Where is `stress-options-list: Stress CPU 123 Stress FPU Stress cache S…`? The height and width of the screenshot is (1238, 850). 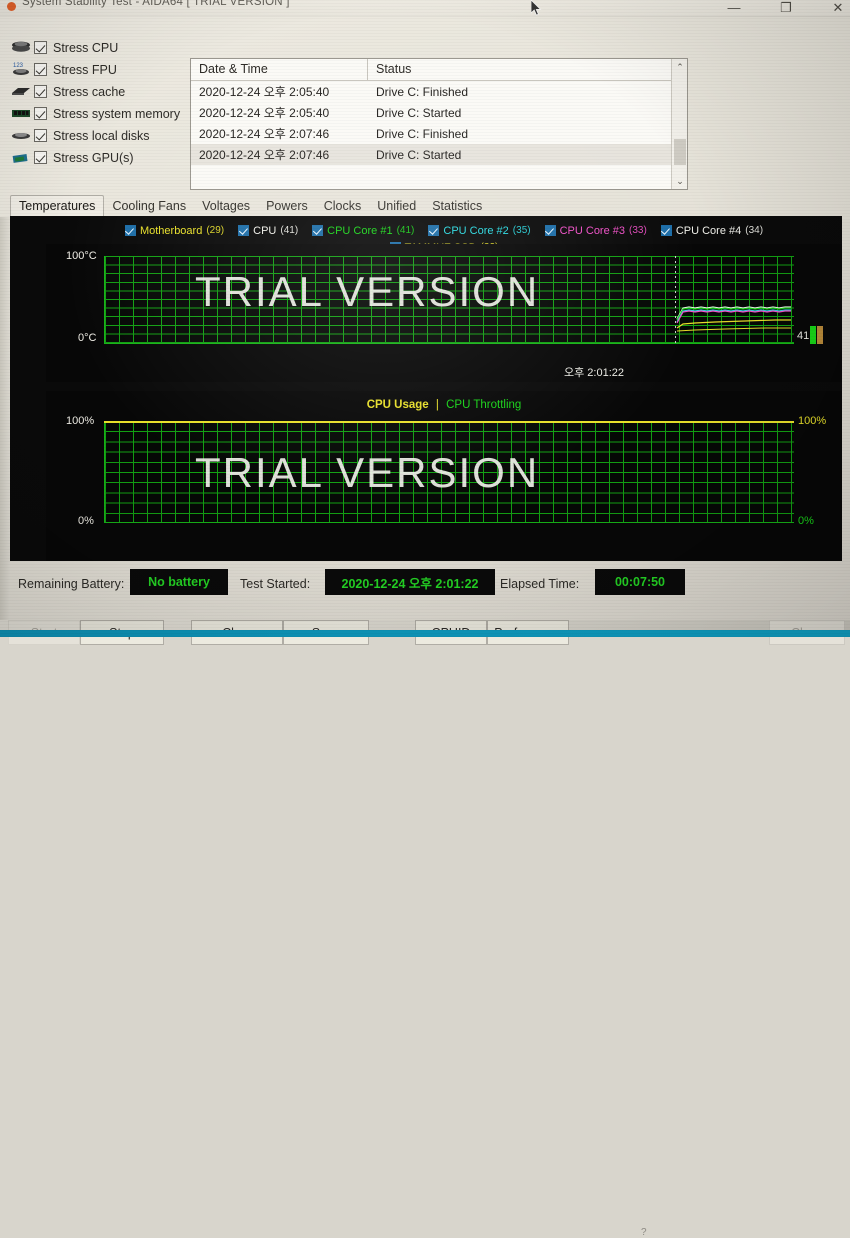
stress-options-list: Stress CPU 123 Stress FPU Stress cache S… is located at coordinates (97, 103).